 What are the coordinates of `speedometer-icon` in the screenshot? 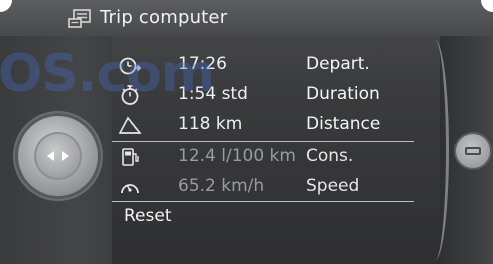 It's located at (130, 189).